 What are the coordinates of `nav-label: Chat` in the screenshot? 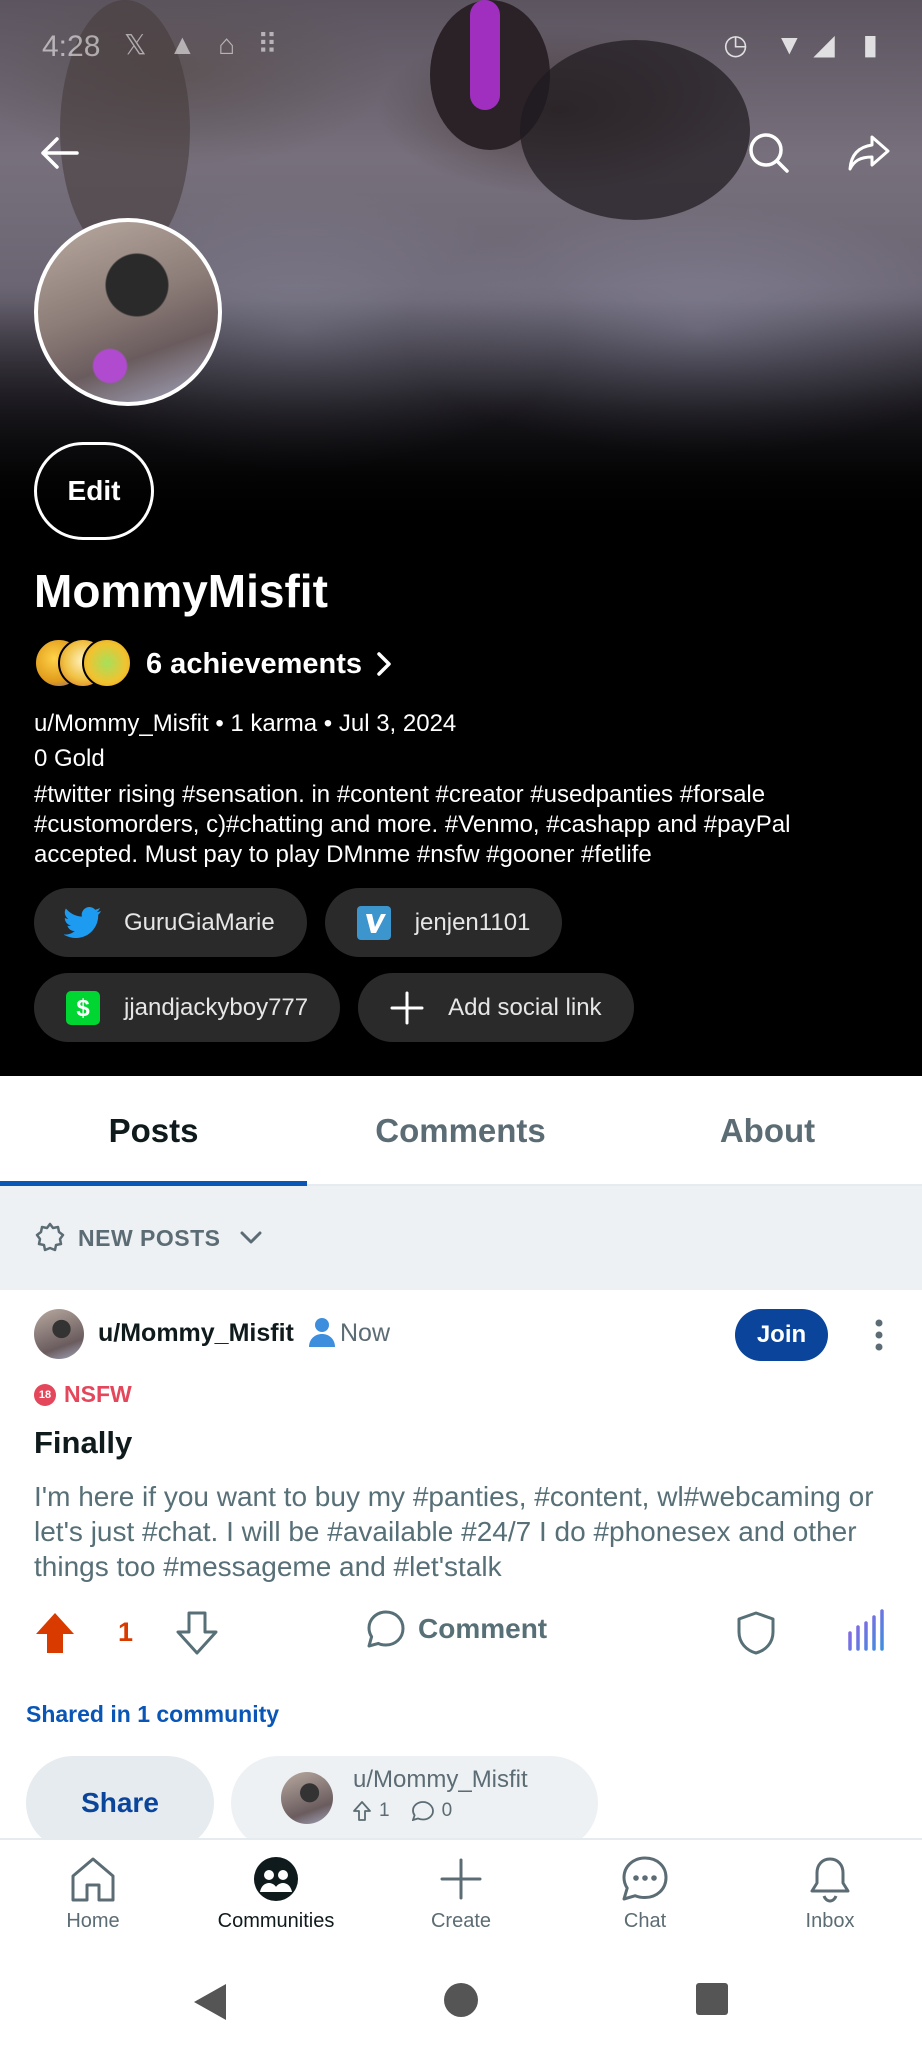 It's located at (645, 1921).